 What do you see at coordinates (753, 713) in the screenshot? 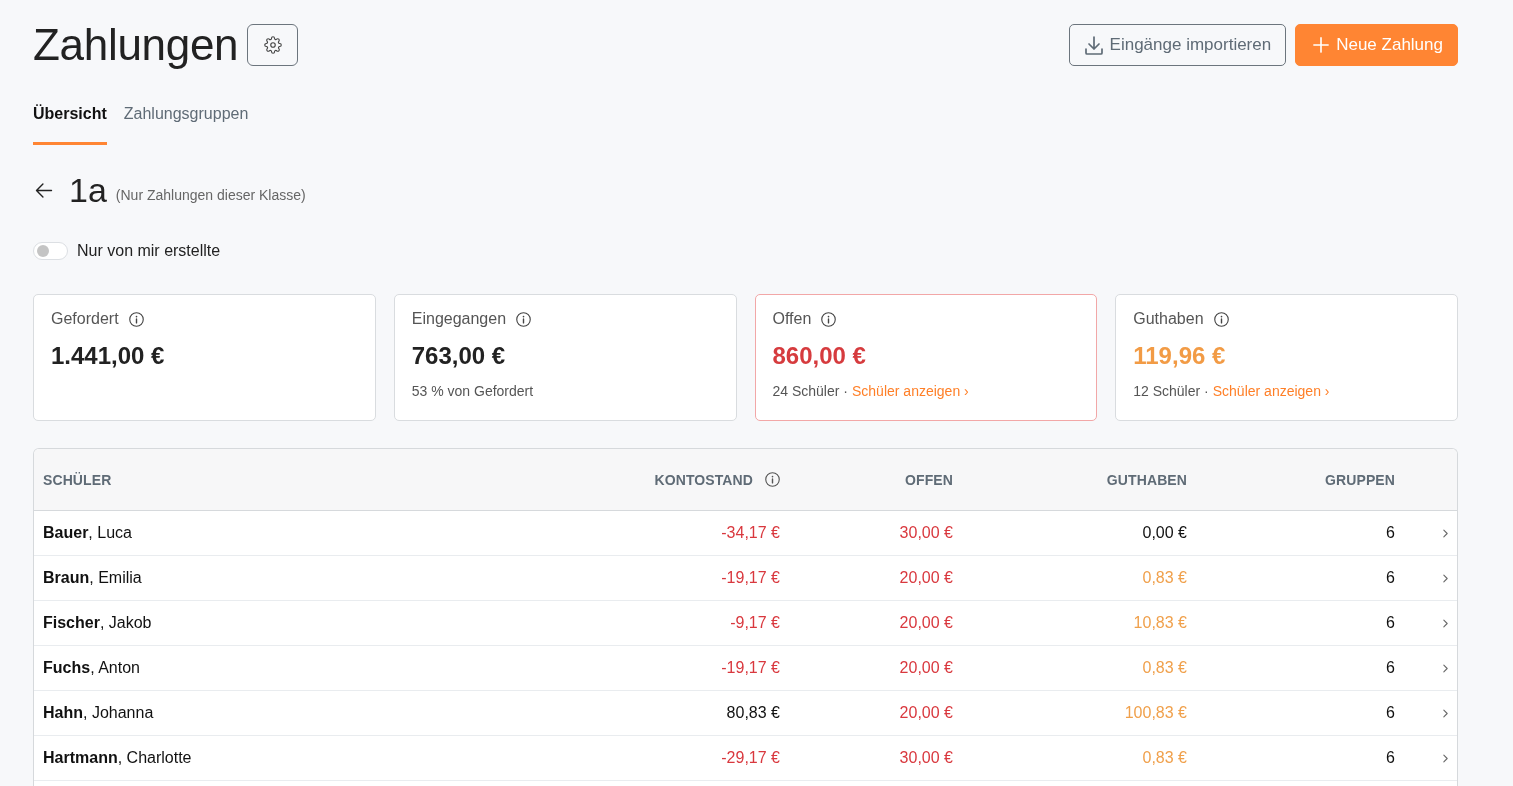
I see `balance-amount: 80,83 €` at bounding box center [753, 713].